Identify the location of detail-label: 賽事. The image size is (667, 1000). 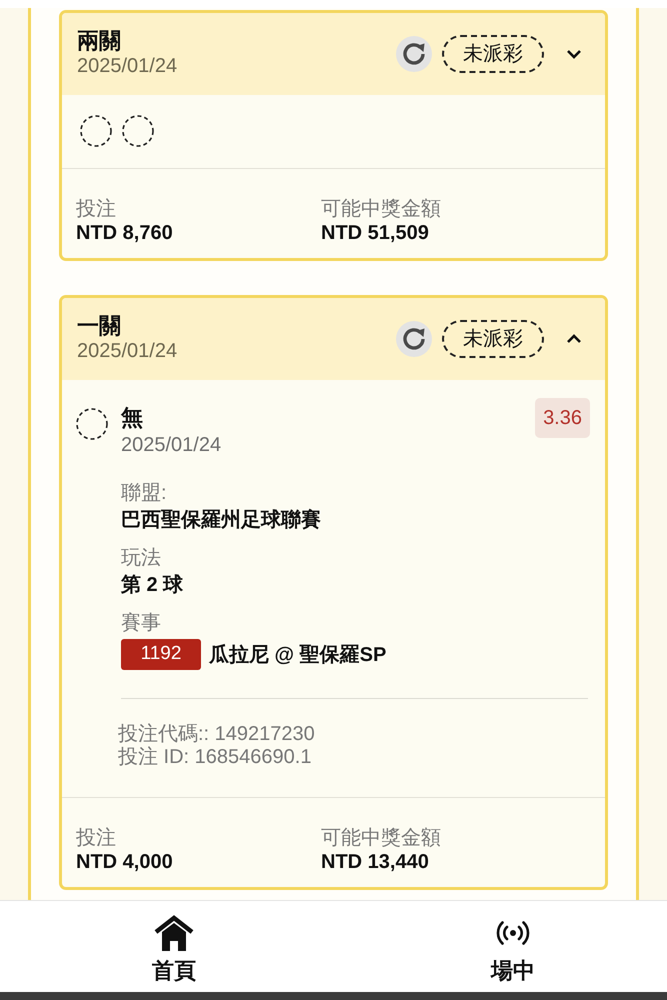
(141, 623).